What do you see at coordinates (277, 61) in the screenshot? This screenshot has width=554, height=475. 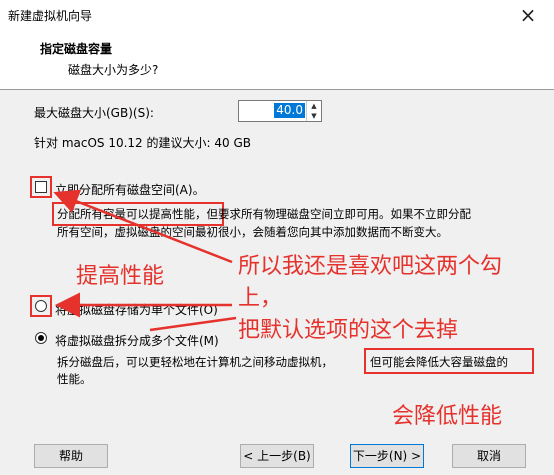 I see `wizard-header: 指定磁盘容量 磁盘大小为多少?` at bounding box center [277, 61].